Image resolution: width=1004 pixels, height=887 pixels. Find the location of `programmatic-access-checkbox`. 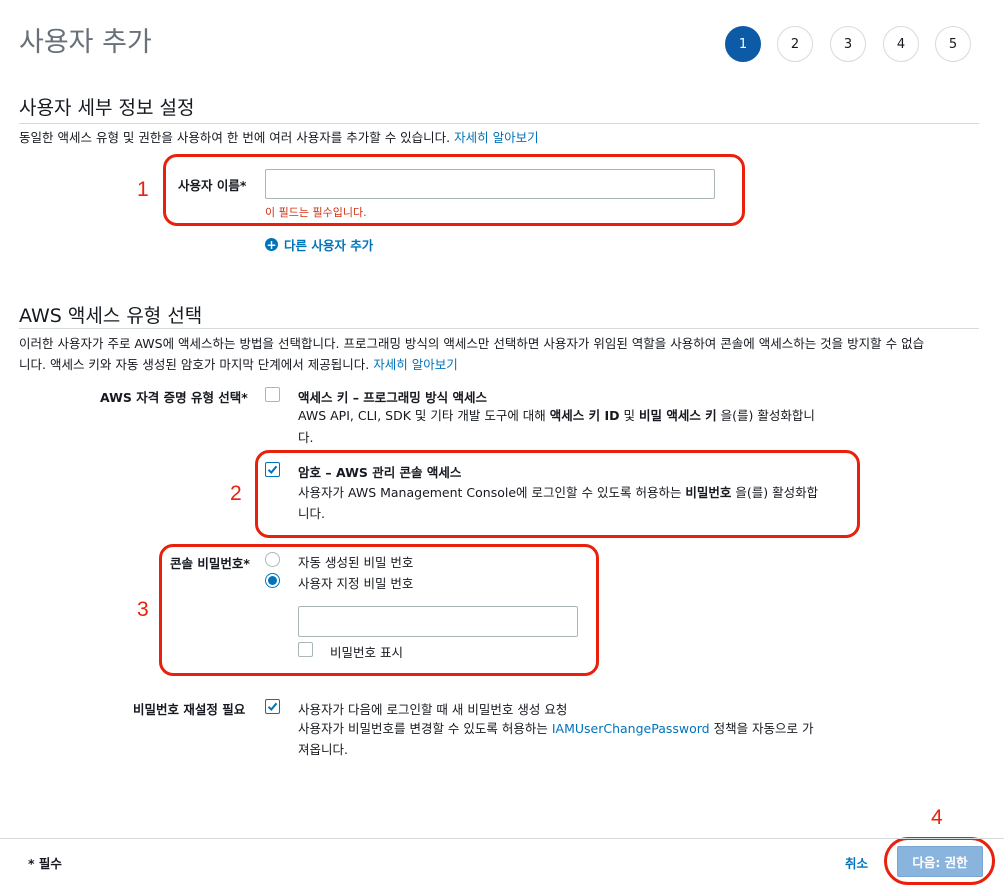

programmatic-access-checkbox is located at coordinates (272, 394).